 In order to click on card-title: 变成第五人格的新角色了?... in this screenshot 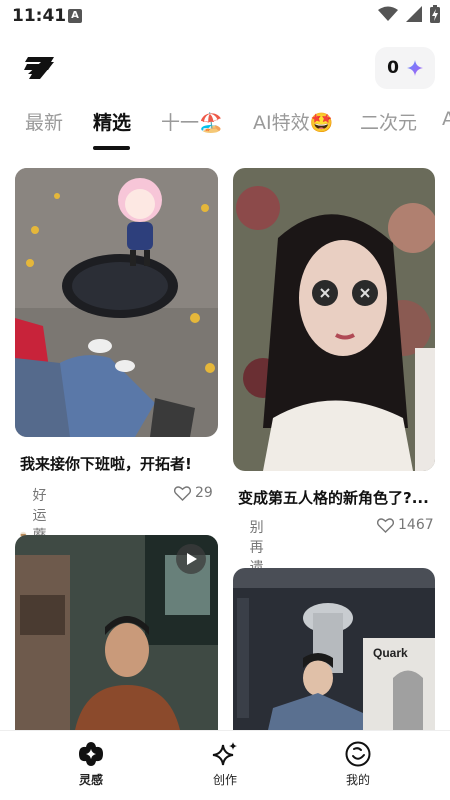, I will do `click(335, 497)`.